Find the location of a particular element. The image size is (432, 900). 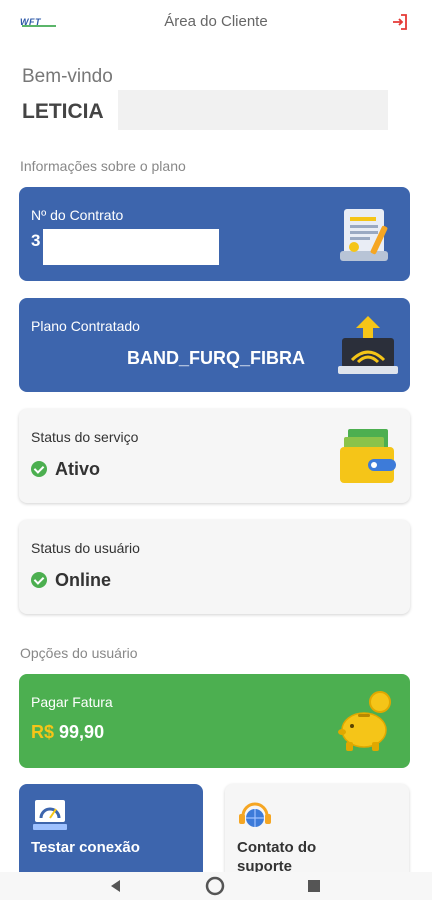

home-icon is located at coordinates (215, 888).